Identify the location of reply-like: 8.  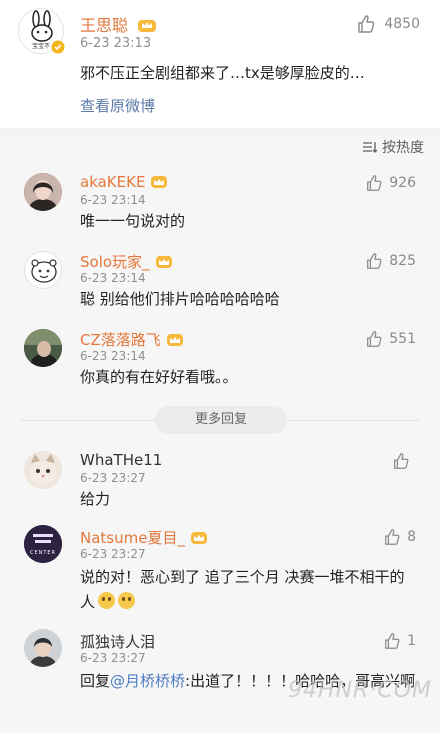
(399, 537).